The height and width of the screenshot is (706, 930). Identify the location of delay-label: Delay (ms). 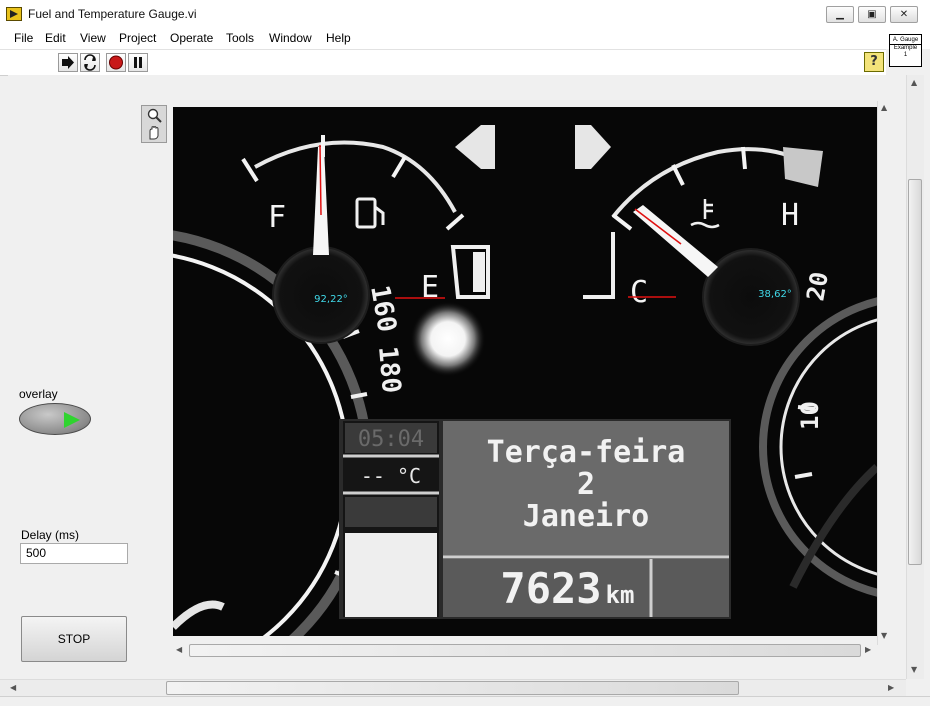
(50, 535).